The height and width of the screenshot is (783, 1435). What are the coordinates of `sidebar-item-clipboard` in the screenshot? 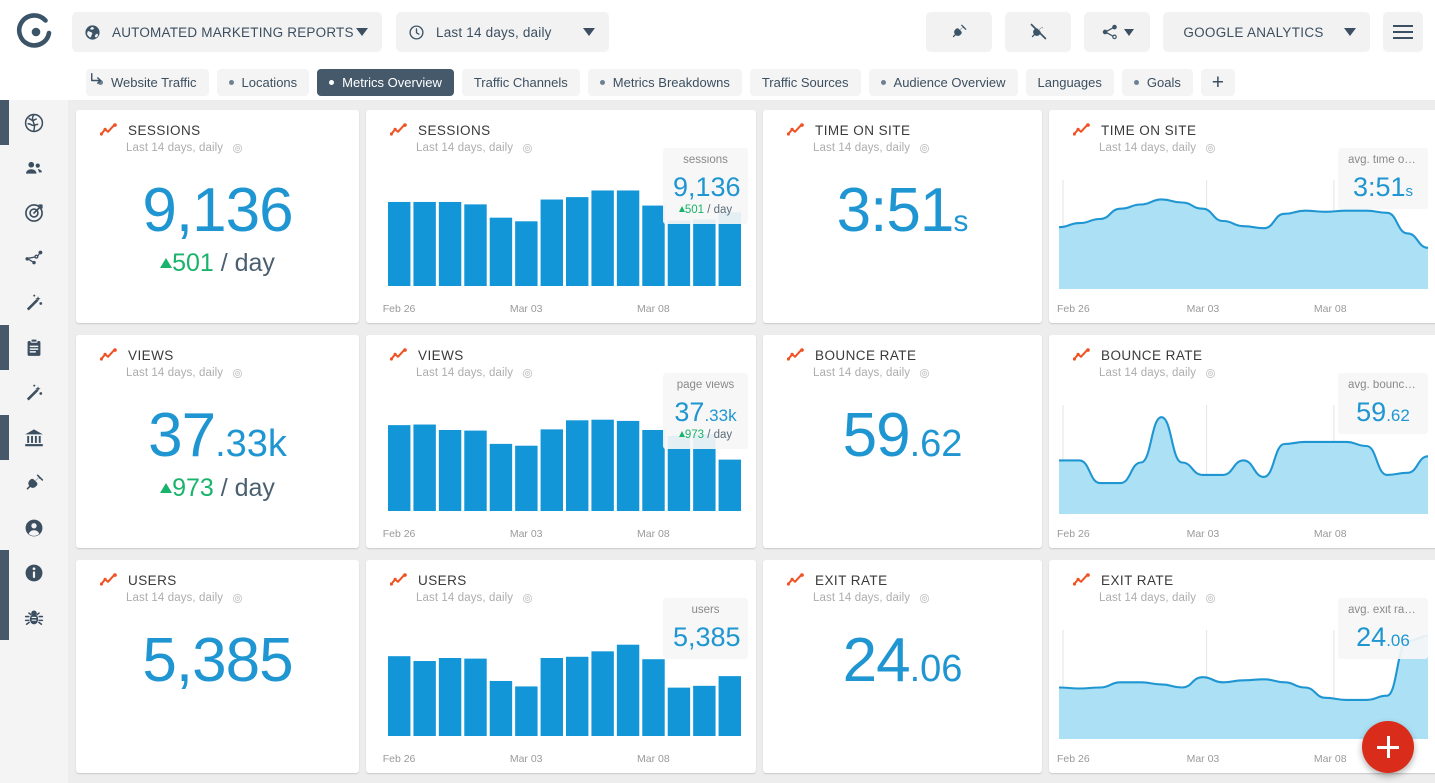 It's located at (34, 347).